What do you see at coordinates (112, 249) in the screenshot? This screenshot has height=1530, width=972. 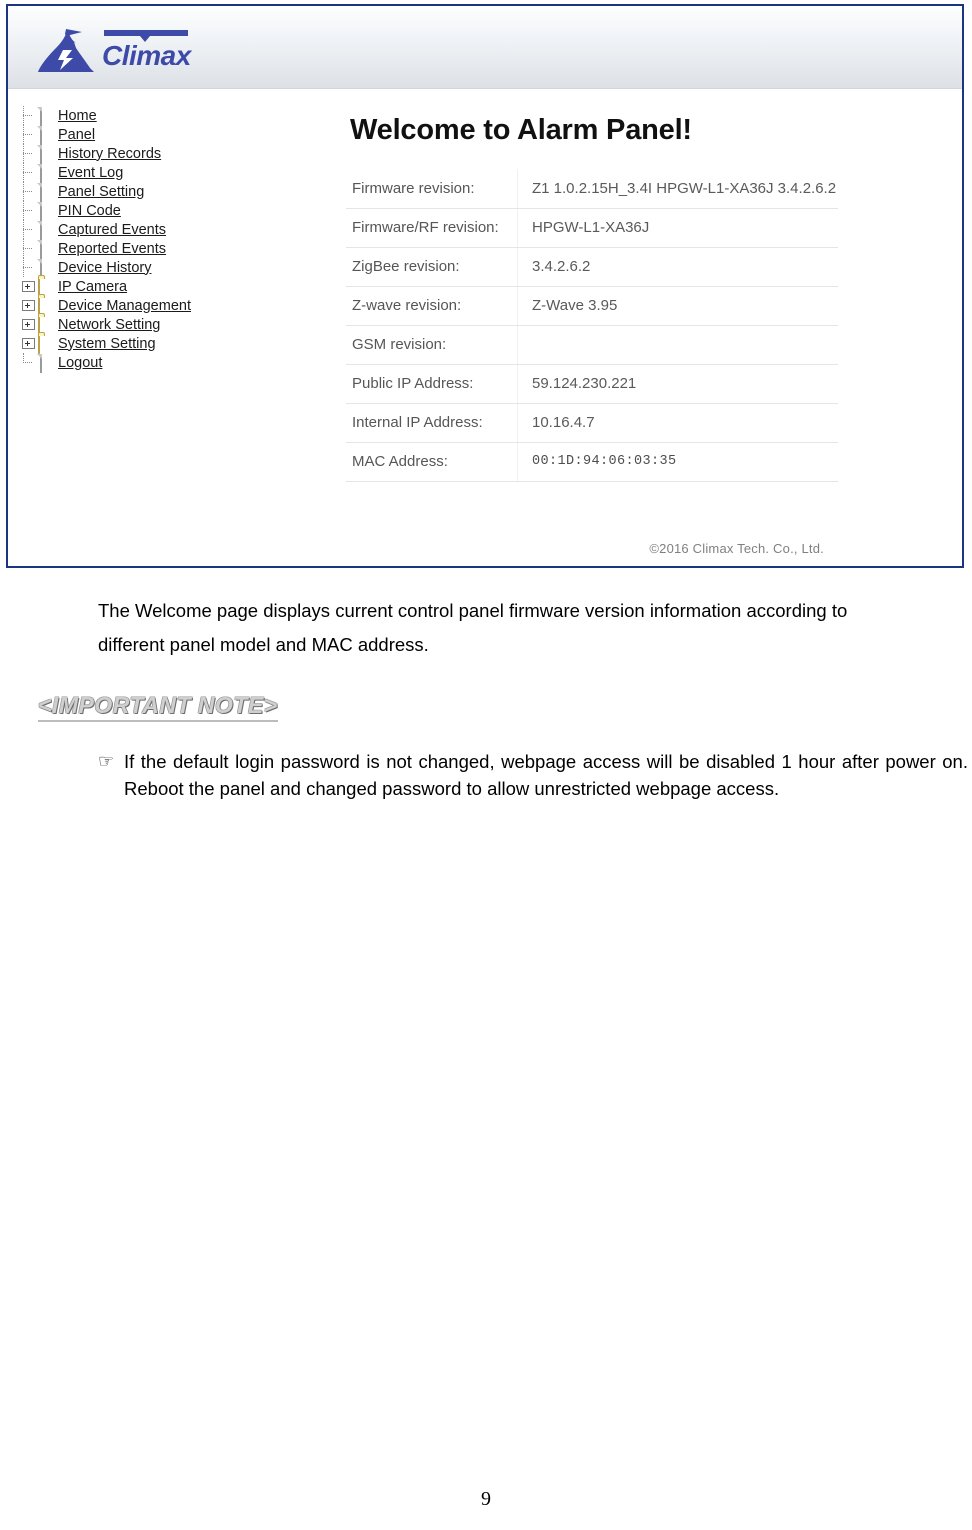 I see `nav-label: Reported Events` at bounding box center [112, 249].